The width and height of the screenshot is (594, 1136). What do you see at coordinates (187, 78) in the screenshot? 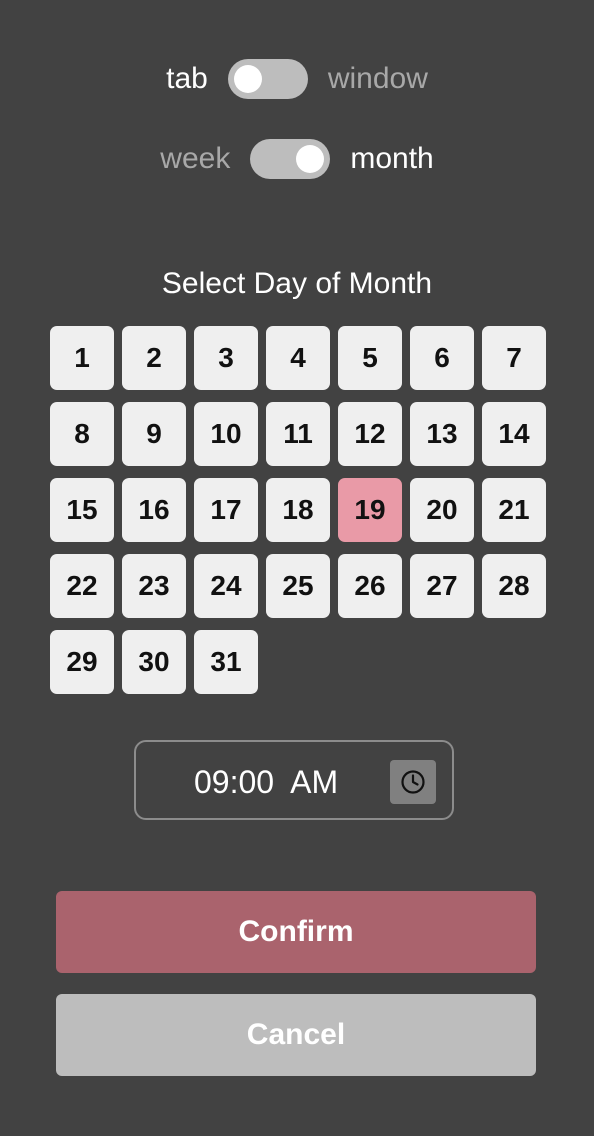
I see `tab-label: tab` at bounding box center [187, 78].